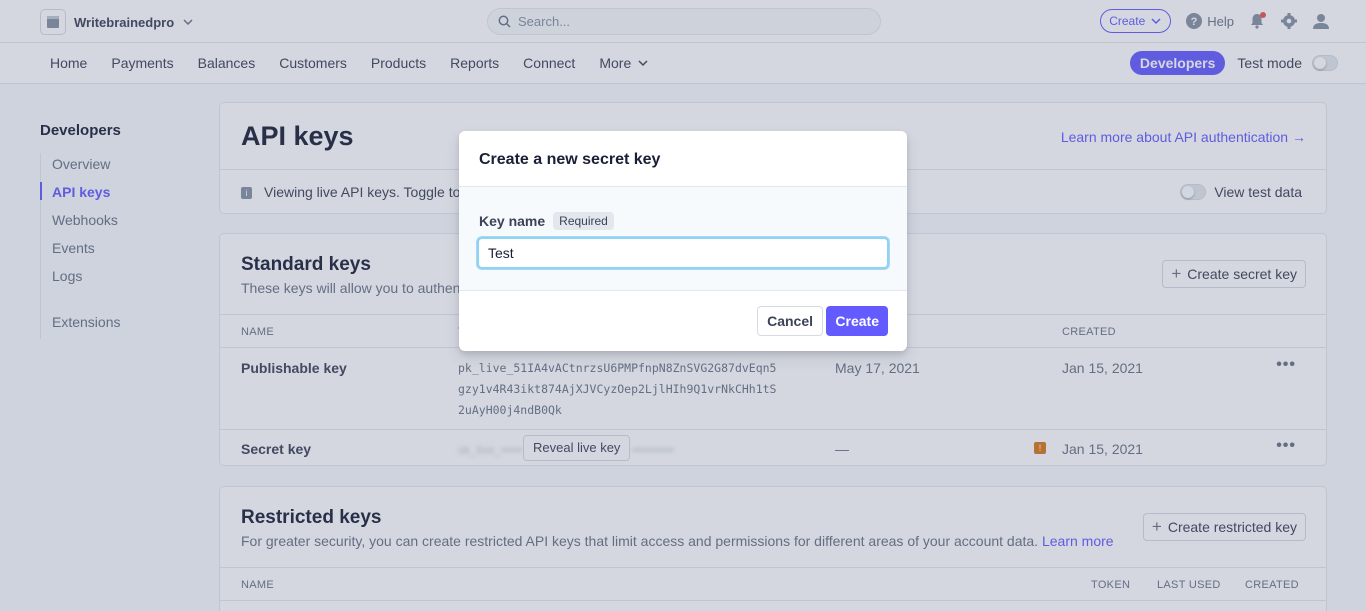  Describe the element at coordinates (583, 221) in the screenshot. I see `required-badge: Required` at that location.